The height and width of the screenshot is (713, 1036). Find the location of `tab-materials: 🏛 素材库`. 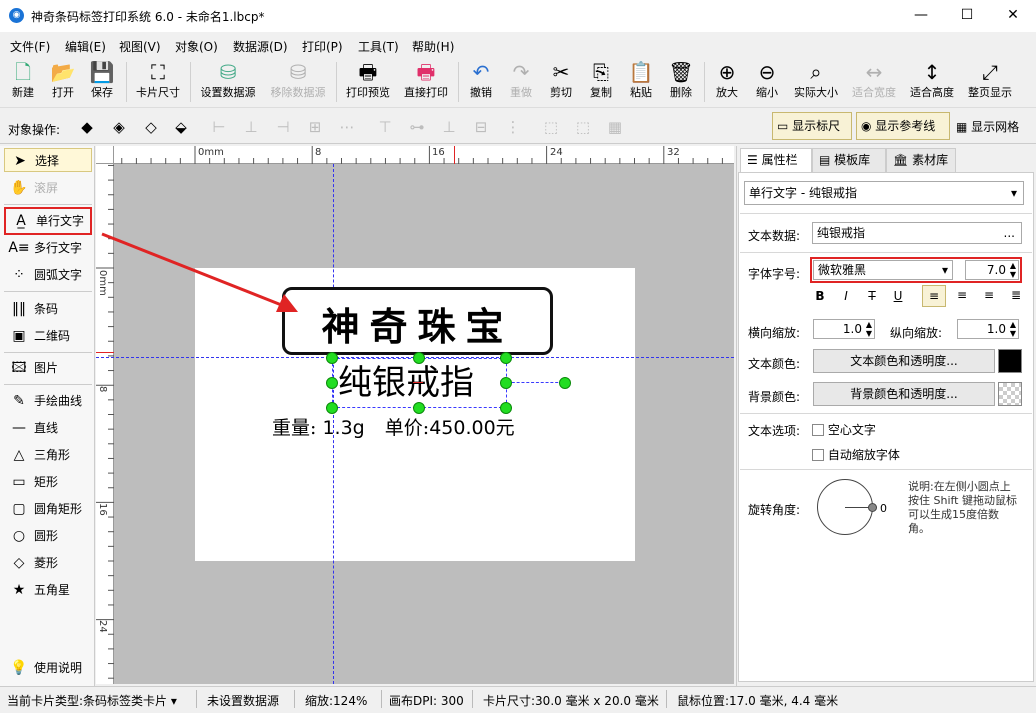

tab-materials: 🏛 素材库 is located at coordinates (921, 160).